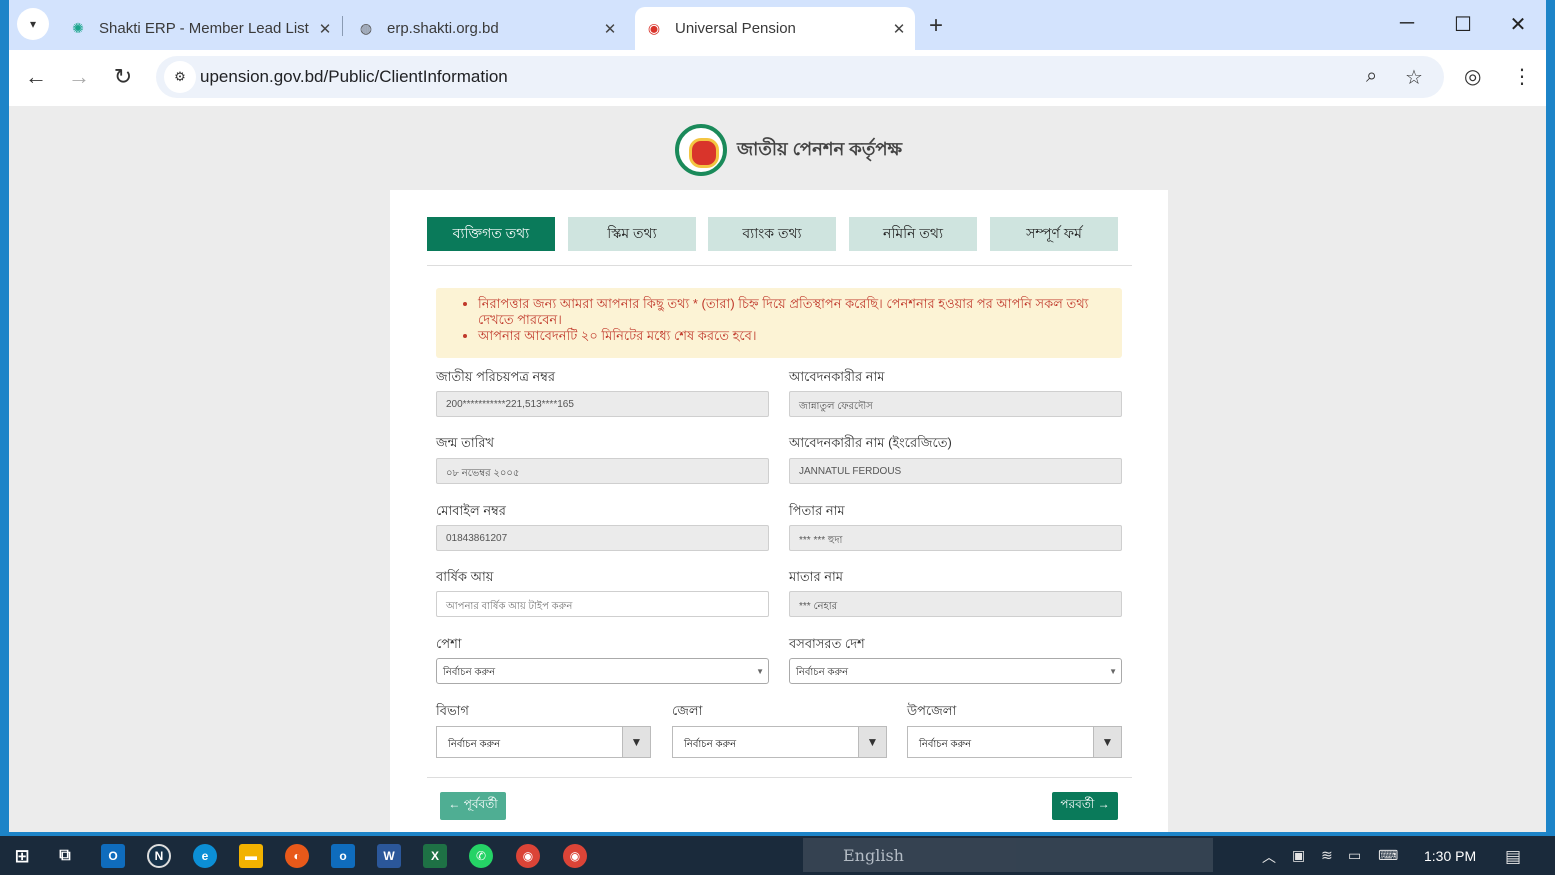 This screenshot has height=875, width=1555. What do you see at coordinates (1008, 855) in the screenshot?
I see `language-bar: English` at bounding box center [1008, 855].